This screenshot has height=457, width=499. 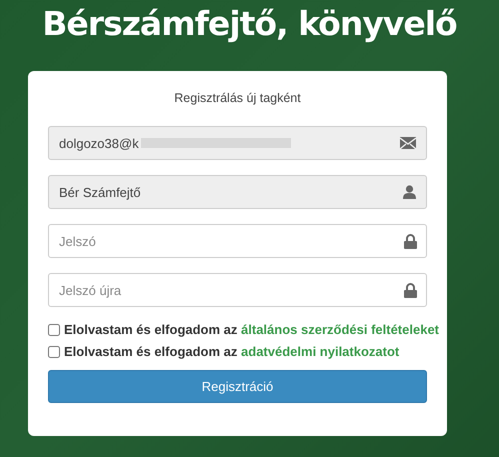 What do you see at coordinates (340, 329) in the screenshot?
I see `agreement-link: általános szerződési feltételeket` at bounding box center [340, 329].